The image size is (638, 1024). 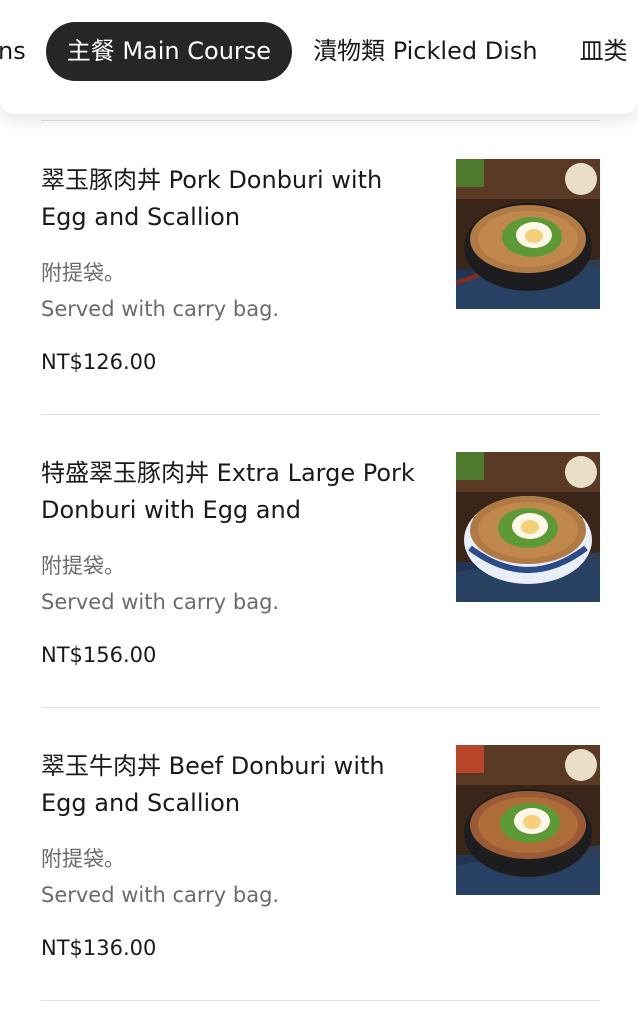 What do you see at coordinates (320, 120) in the screenshot?
I see `section-divider` at bounding box center [320, 120].